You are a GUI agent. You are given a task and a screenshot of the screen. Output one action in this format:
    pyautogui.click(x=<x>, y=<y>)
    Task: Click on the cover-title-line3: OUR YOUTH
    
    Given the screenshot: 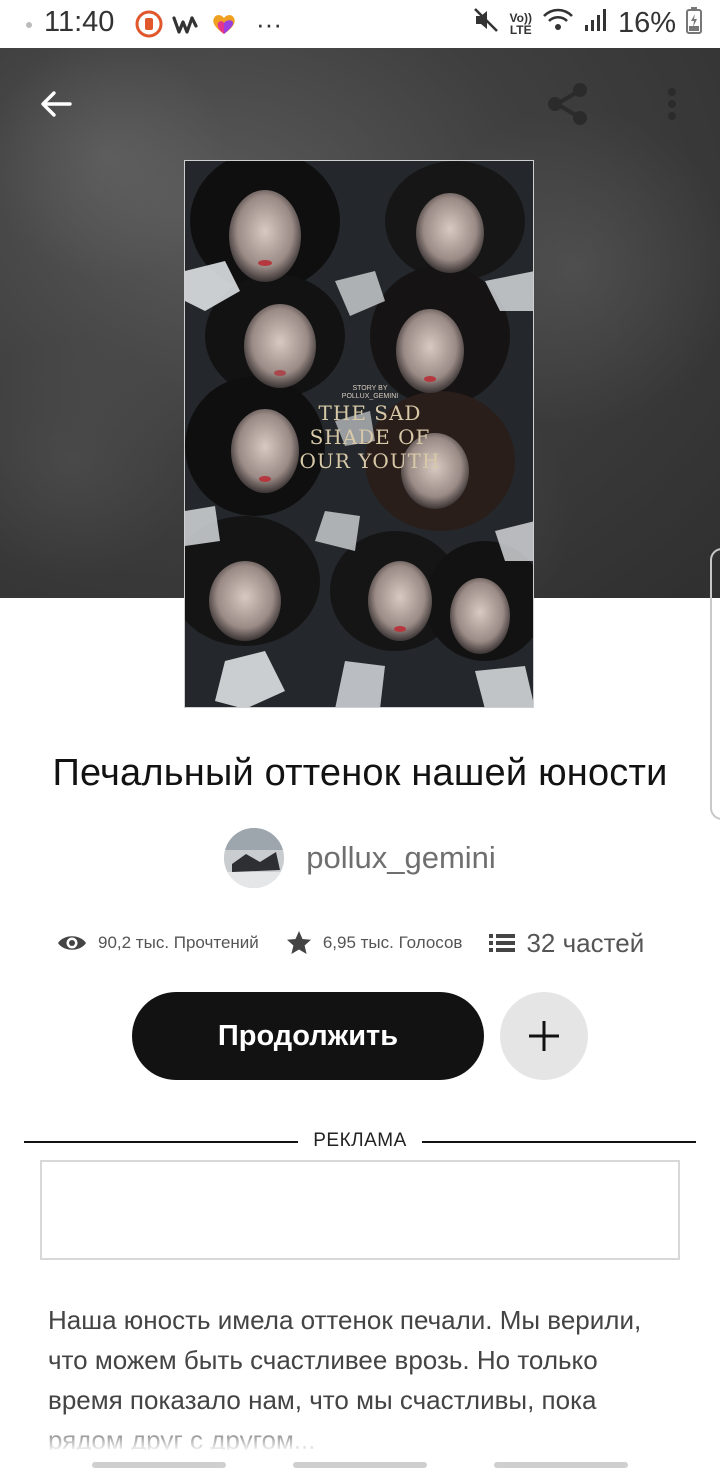 What is the action you would take?
    pyautogui.click(x=370, y=461)
    